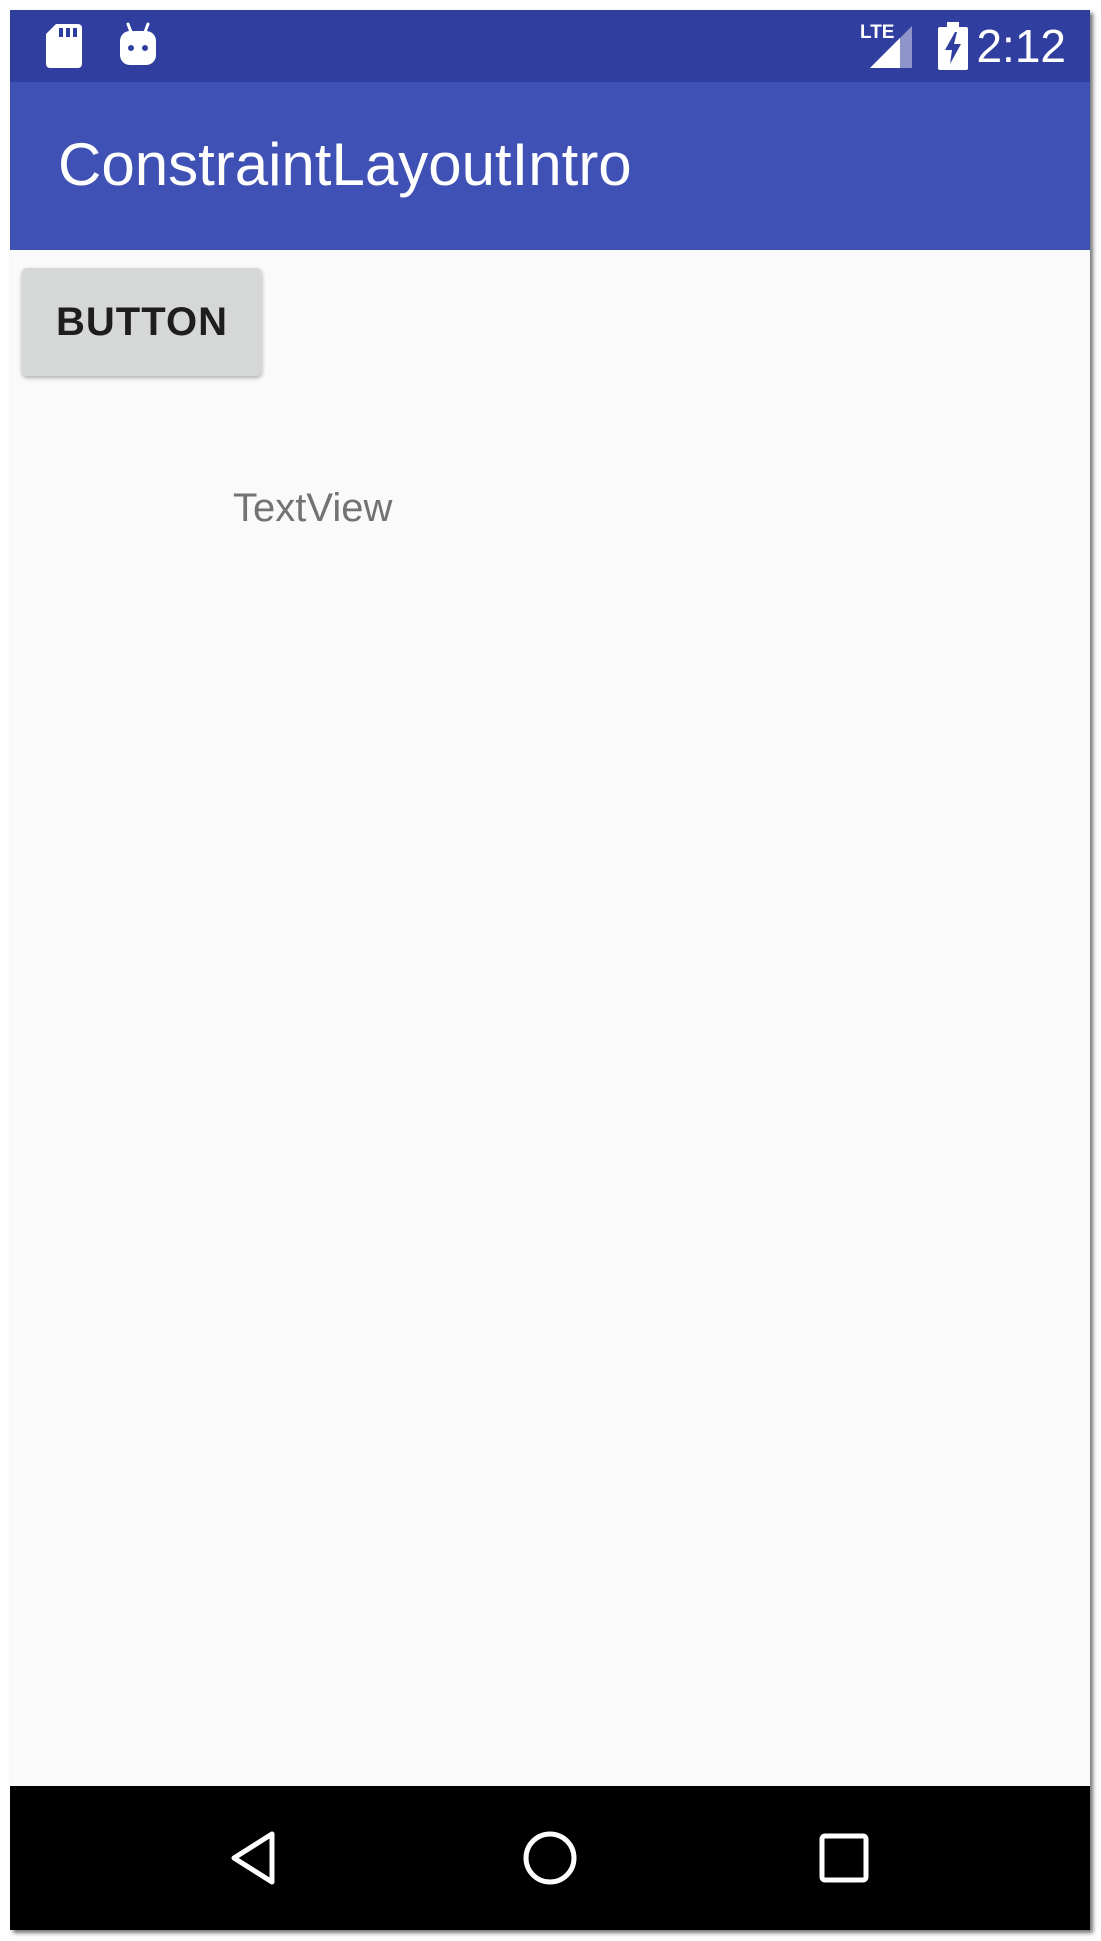 The width and height of the screenshot is (1101, 1941). I want to click on navigation-bar, so click(550, 1858).